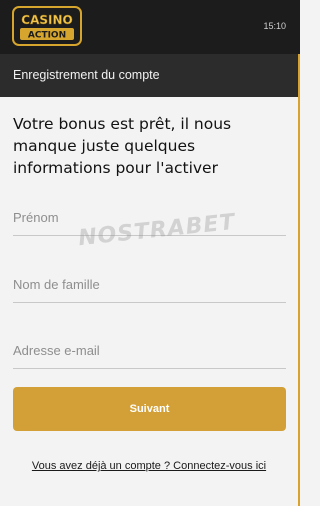  Describe the element at coordinates (46, 20) in the screenshot. I see `svg-text: CASINO` at that location.